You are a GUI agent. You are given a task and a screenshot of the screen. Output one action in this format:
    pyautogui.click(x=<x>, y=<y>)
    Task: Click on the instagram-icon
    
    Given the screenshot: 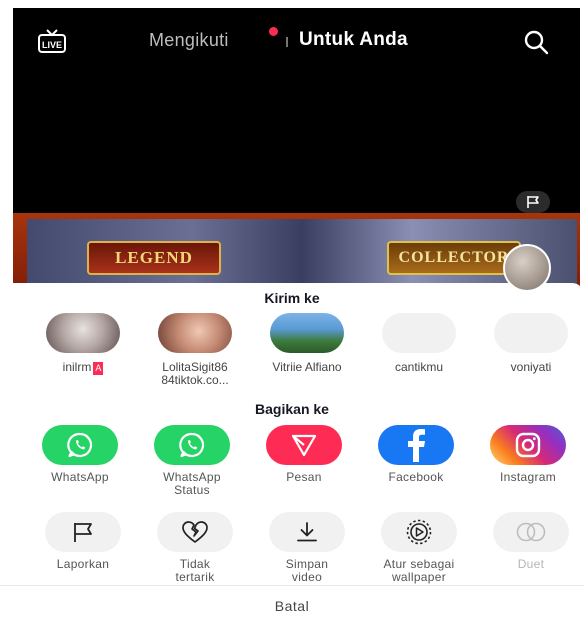 What is the action you would take?
    pyautogui.click(x=528, y=445)
    